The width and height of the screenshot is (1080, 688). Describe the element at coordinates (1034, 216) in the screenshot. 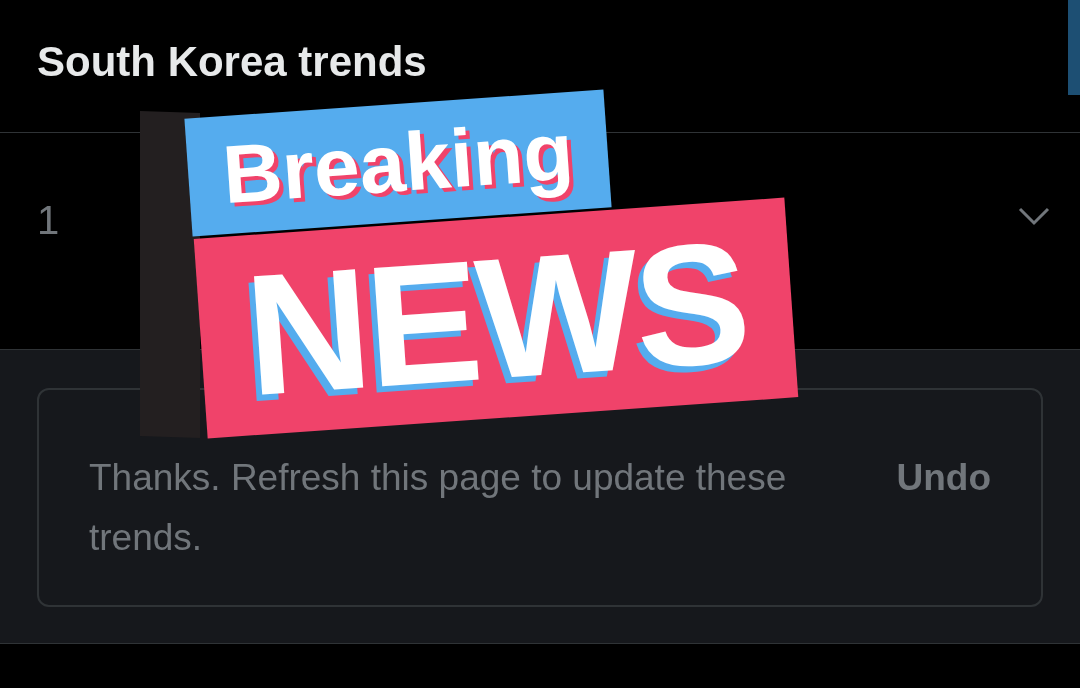

I see `chevron-down-icon` at that location.